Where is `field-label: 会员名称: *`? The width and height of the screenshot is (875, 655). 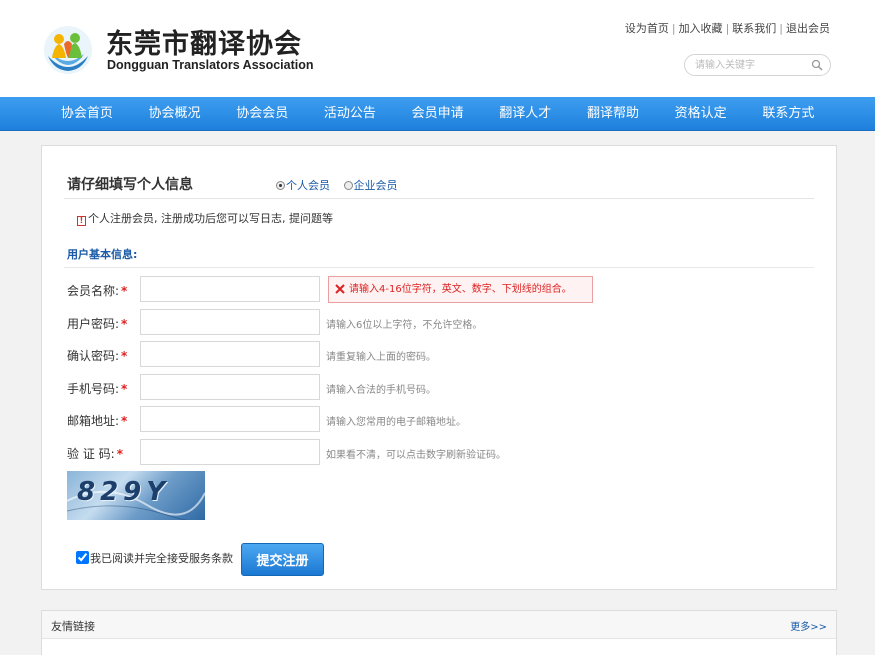
field-label: 会员名称: * is located at coordinates (97, 291).